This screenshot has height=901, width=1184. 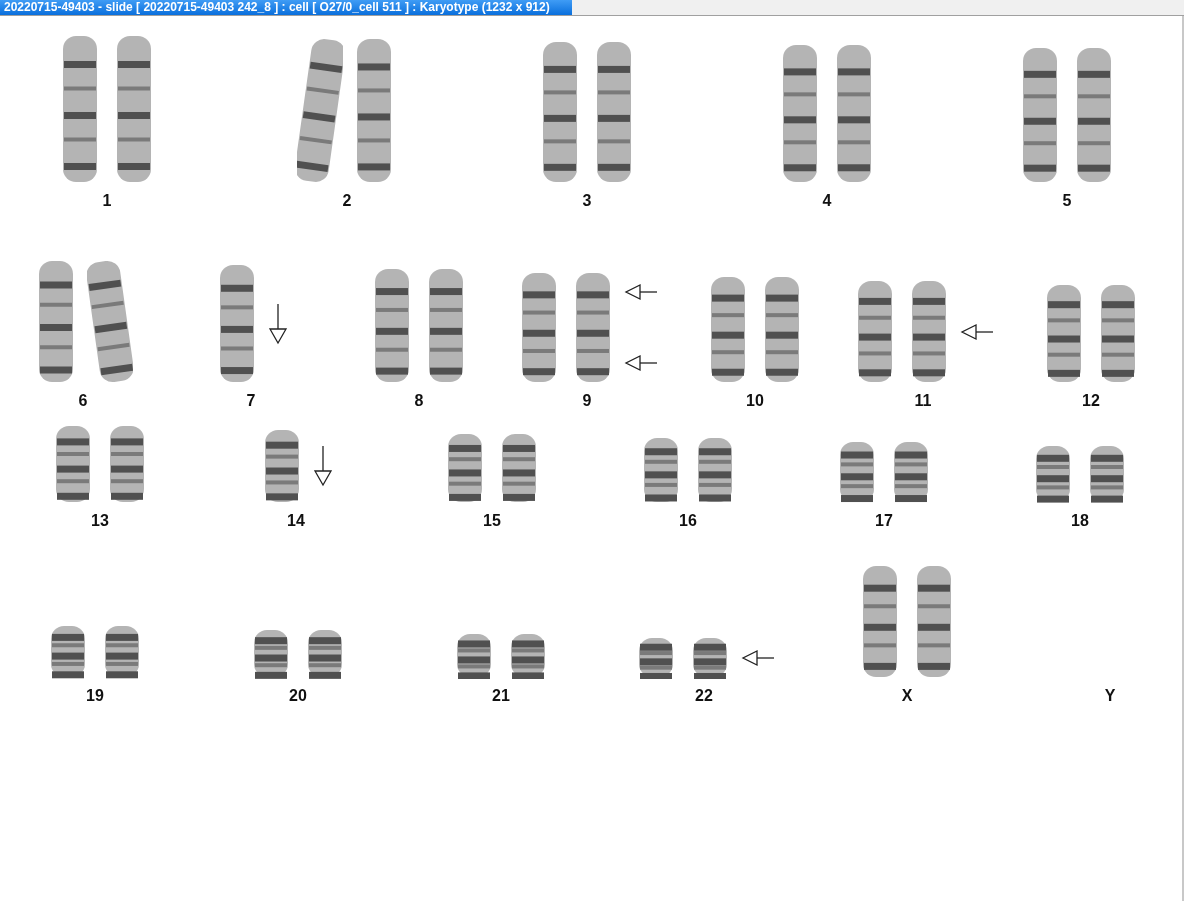 What do you see at coordinates (100, 521) in the screenshot?
I see `chromosome-label: 13` at bounding box center [100, 521].